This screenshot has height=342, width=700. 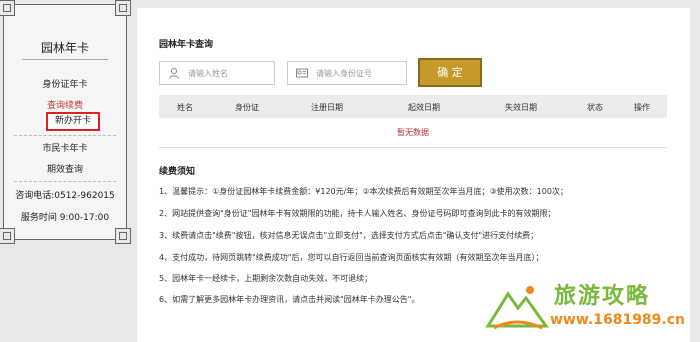 I want to click on sidebar-title: 园林年卡, so click(x=64, y=48).